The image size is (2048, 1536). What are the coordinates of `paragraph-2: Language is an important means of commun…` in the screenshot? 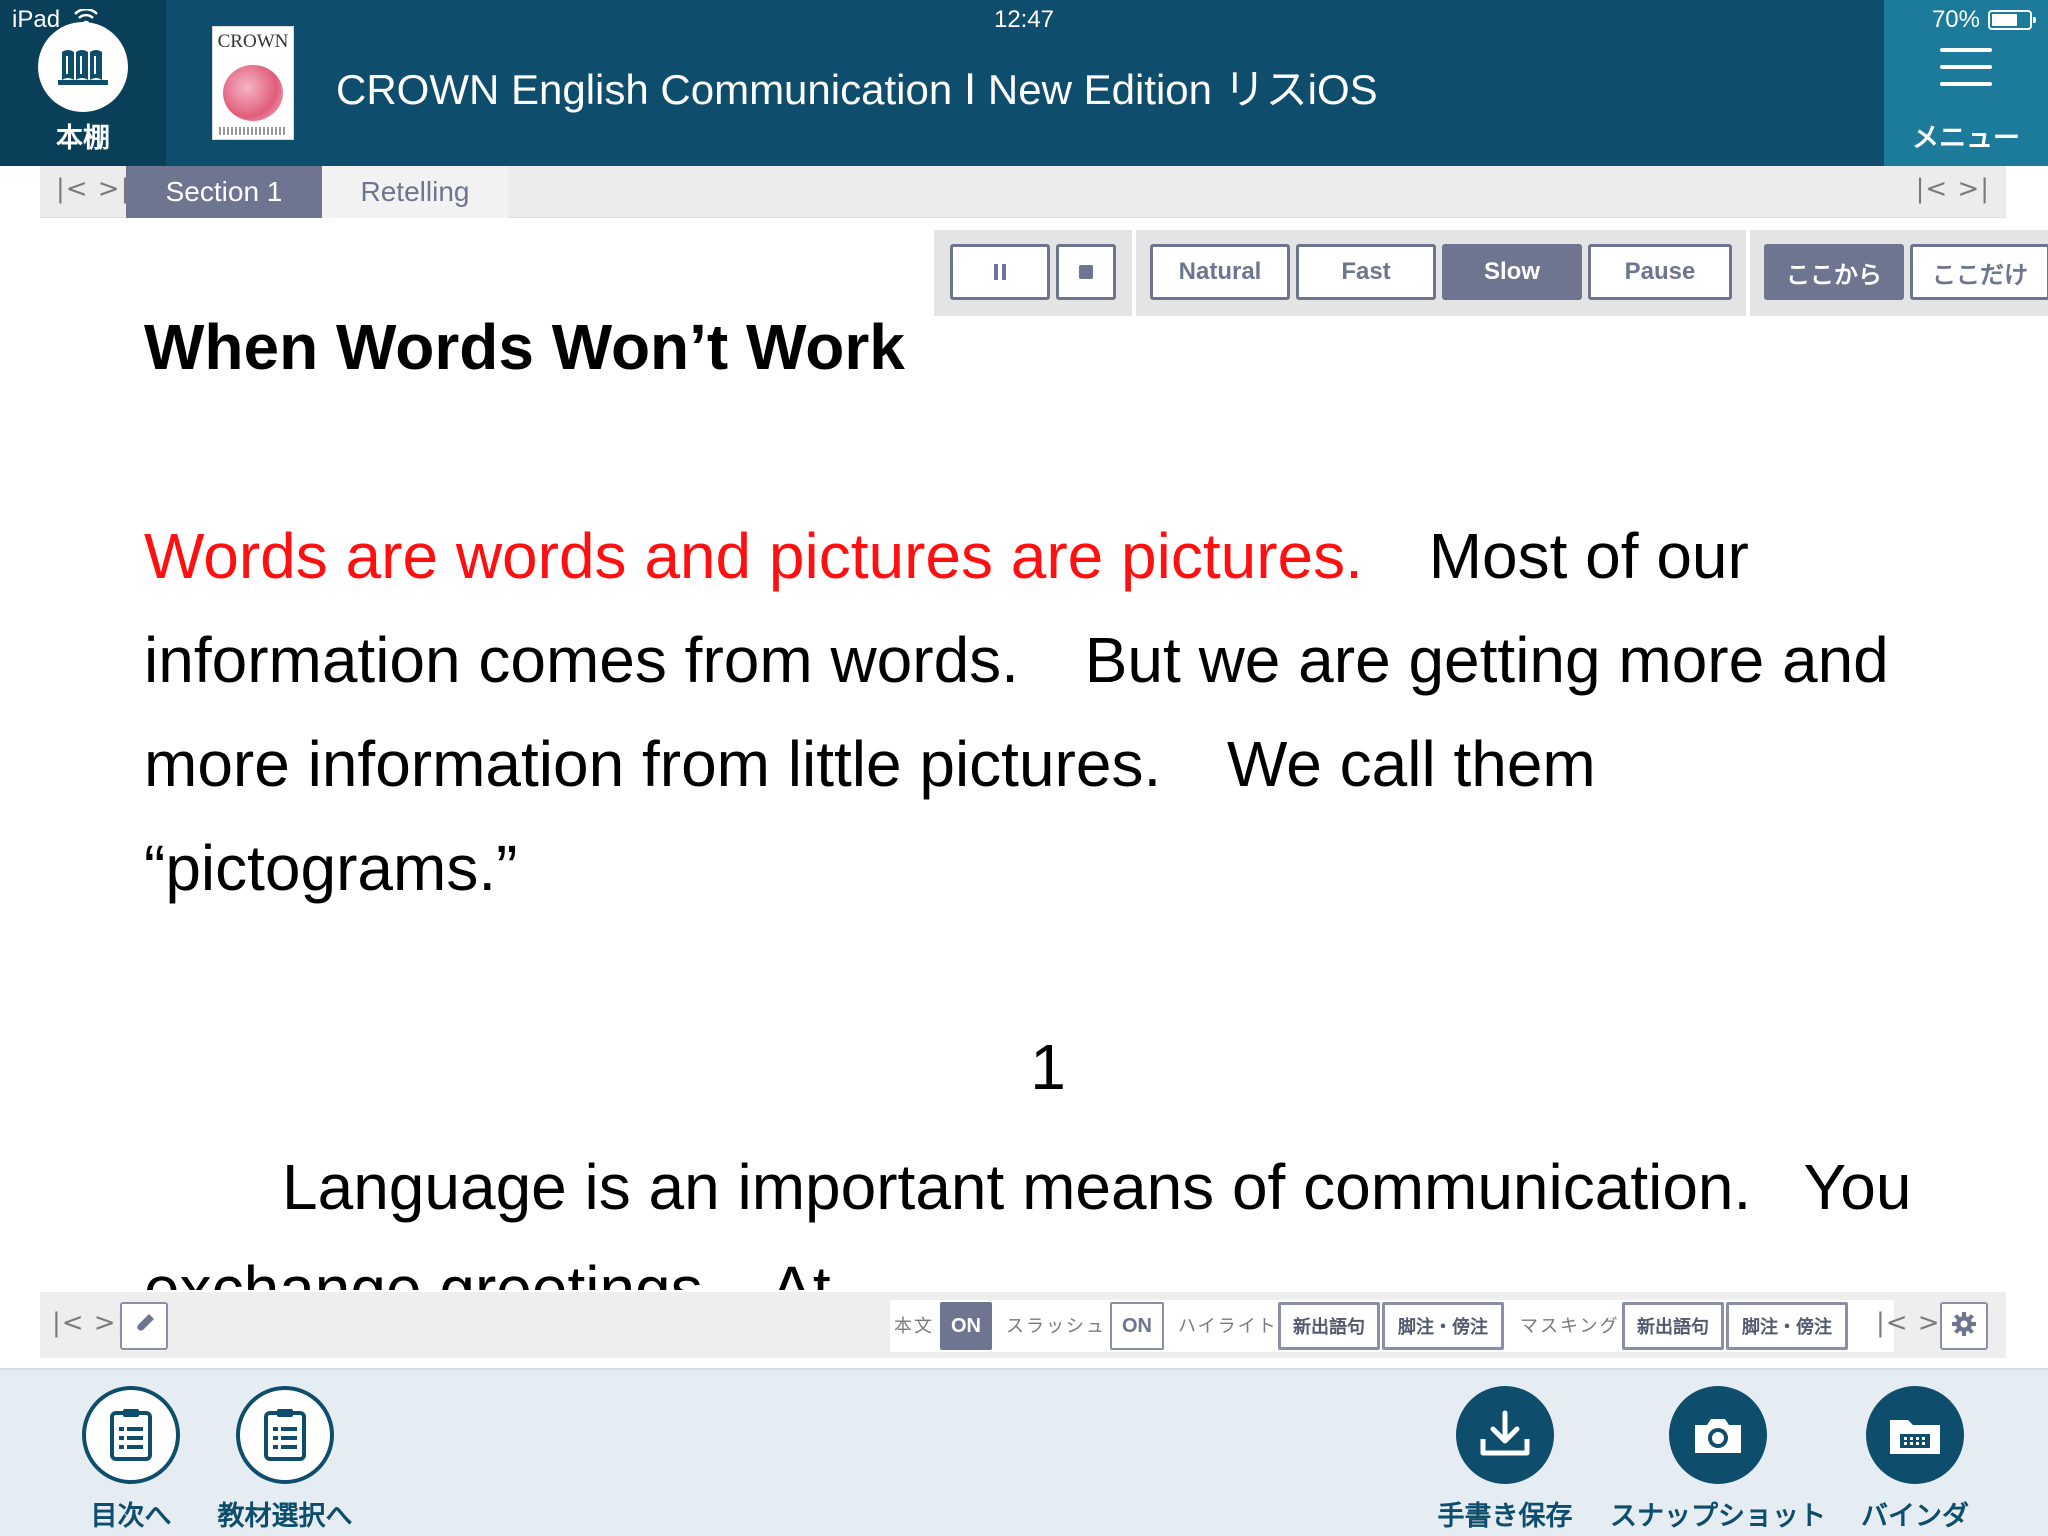 It's located at (1074, 1213).